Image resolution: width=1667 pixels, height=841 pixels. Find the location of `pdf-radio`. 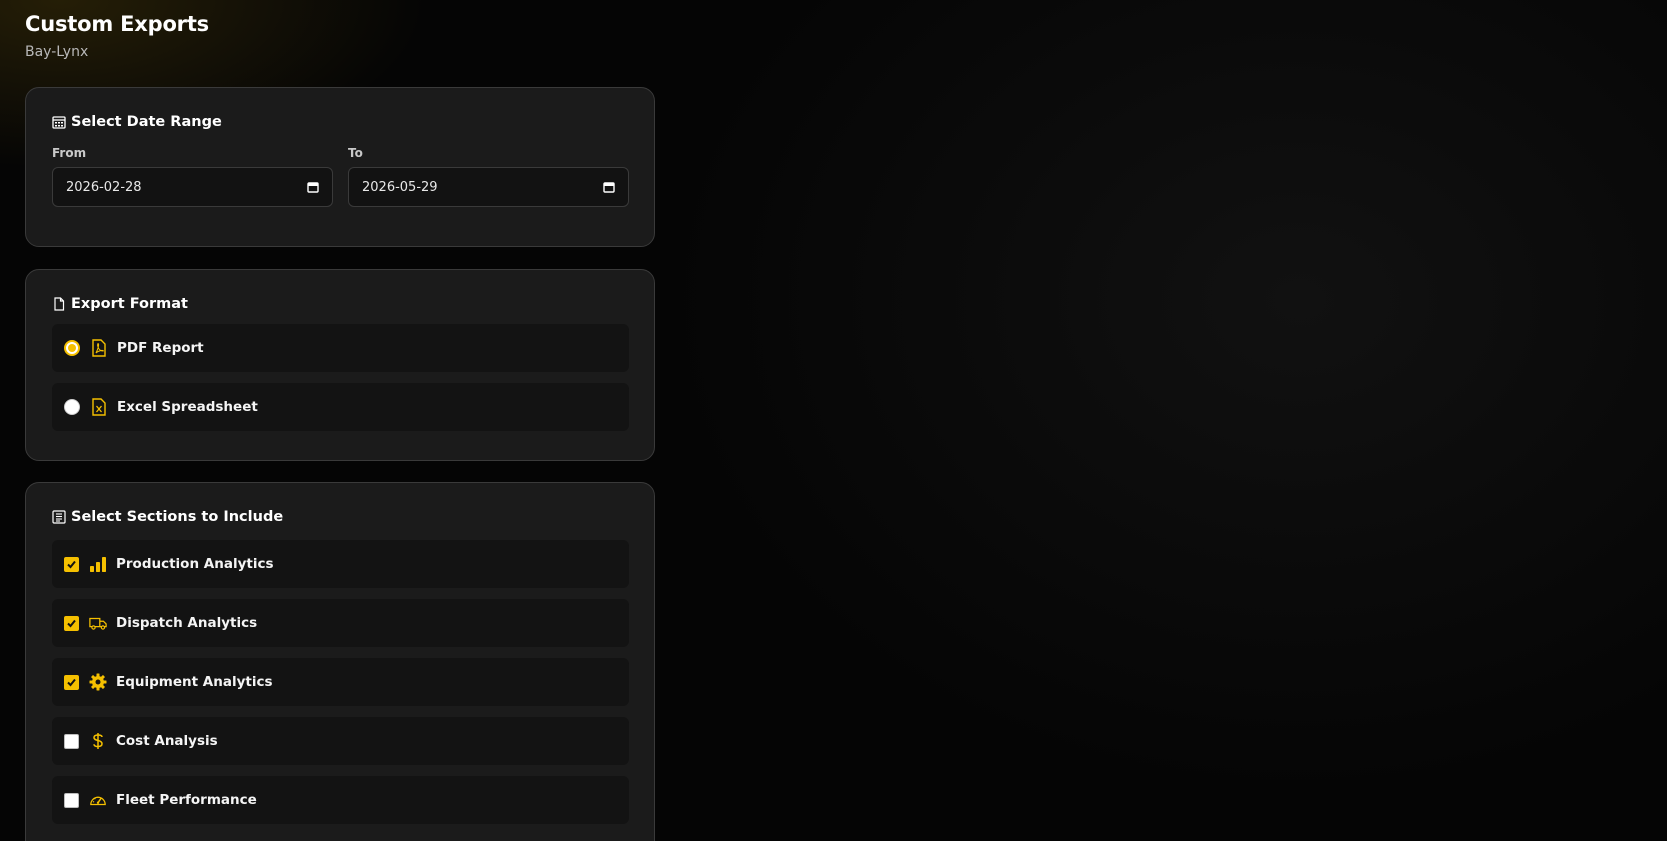

pdf-radio is located at coordinates (72, 348).